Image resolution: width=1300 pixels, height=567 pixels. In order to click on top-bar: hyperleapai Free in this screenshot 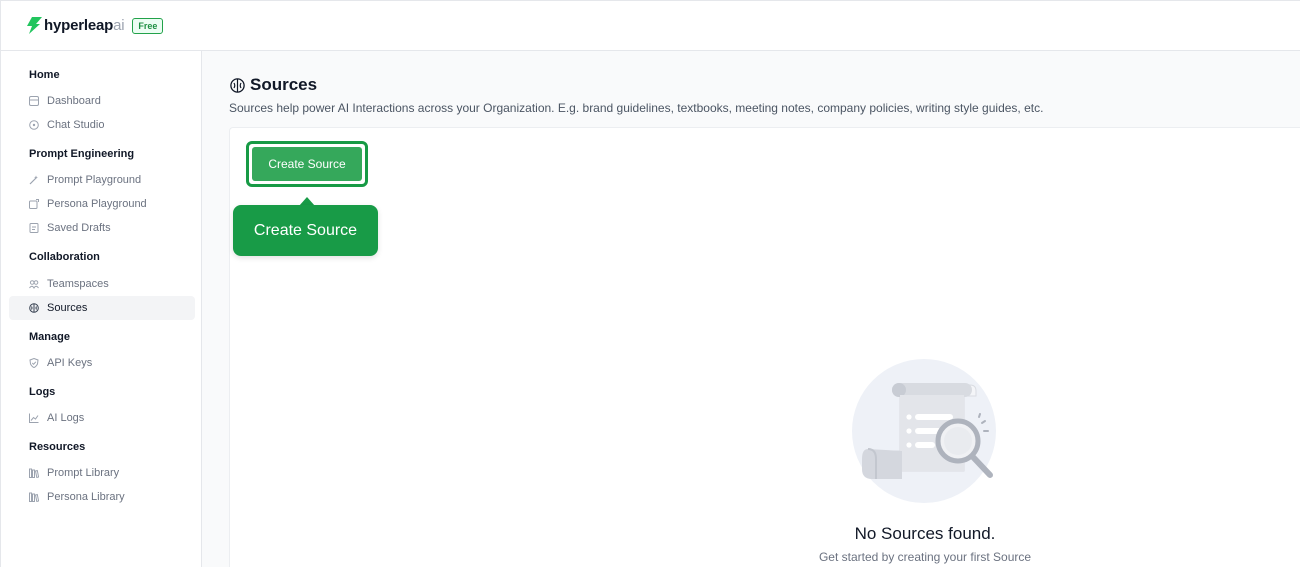, I will do `click(650, 25)`.